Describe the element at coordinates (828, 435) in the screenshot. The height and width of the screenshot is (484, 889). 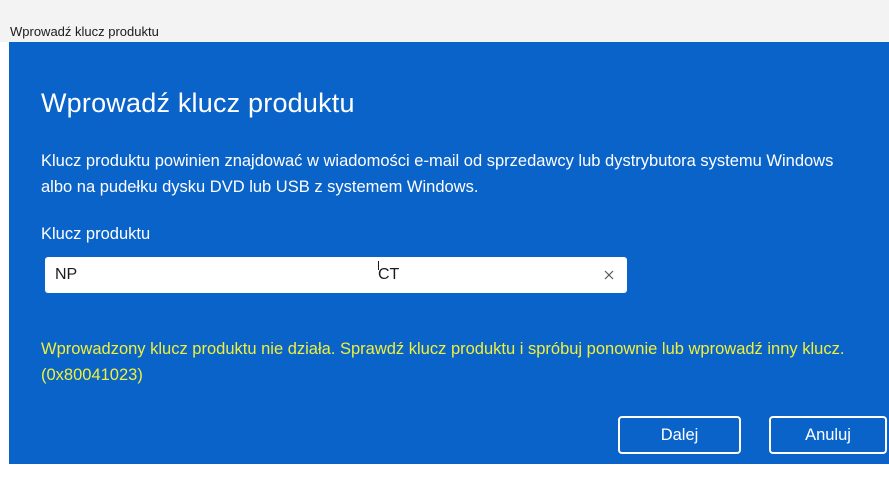
I see `cancel-button: Anuluj` at that location.